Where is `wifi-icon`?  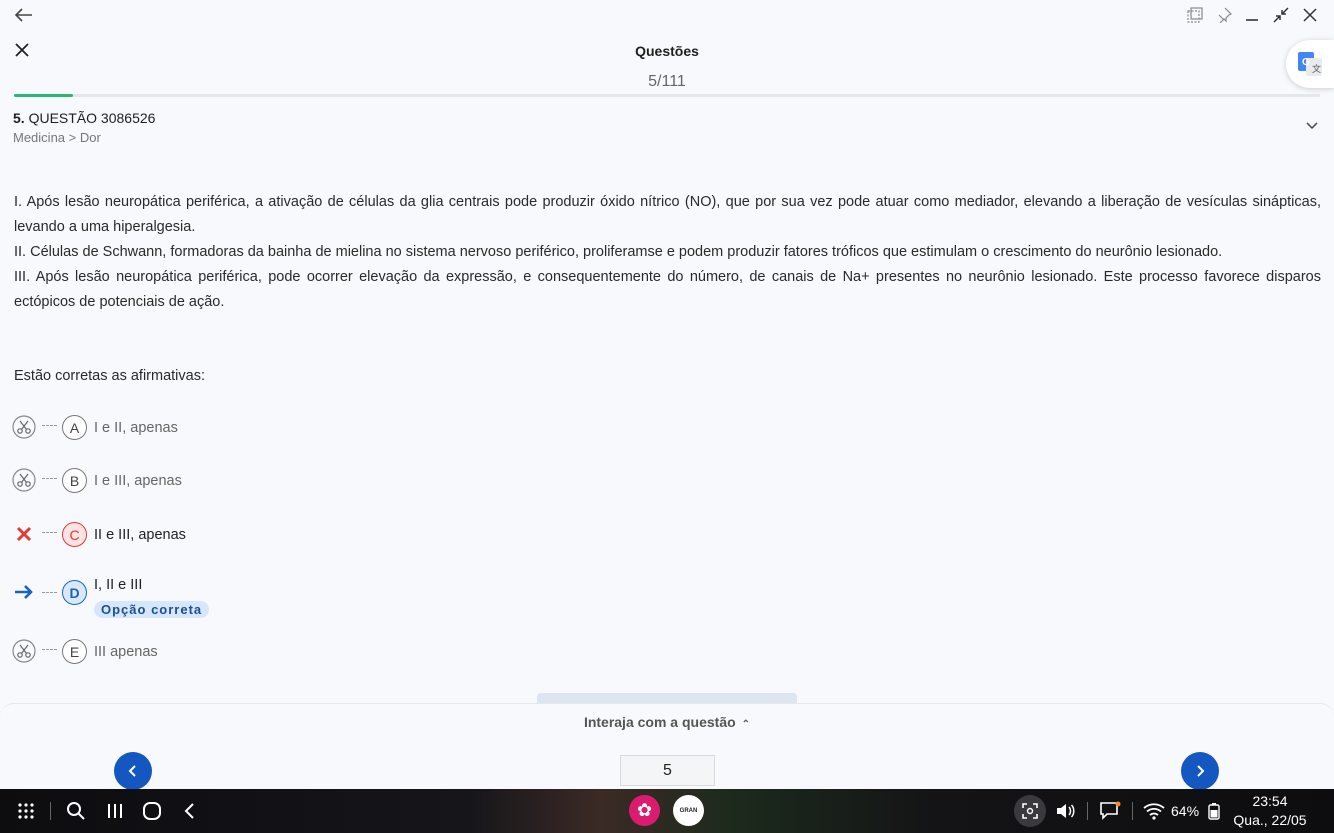 wifi-icon is located at coordinates (1154, 811).